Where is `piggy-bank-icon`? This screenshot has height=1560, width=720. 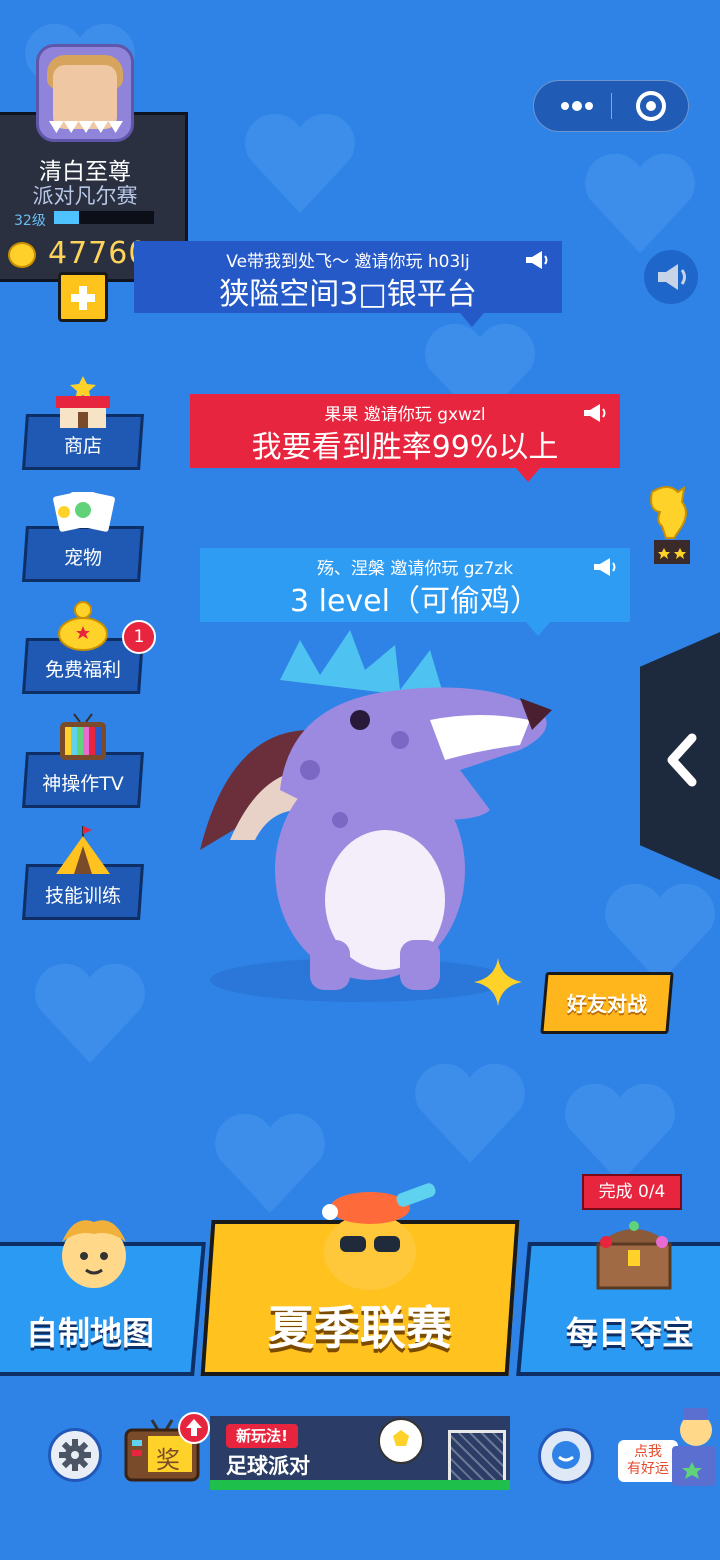
piggy-bank-icon is located at coordinates (83, 626).